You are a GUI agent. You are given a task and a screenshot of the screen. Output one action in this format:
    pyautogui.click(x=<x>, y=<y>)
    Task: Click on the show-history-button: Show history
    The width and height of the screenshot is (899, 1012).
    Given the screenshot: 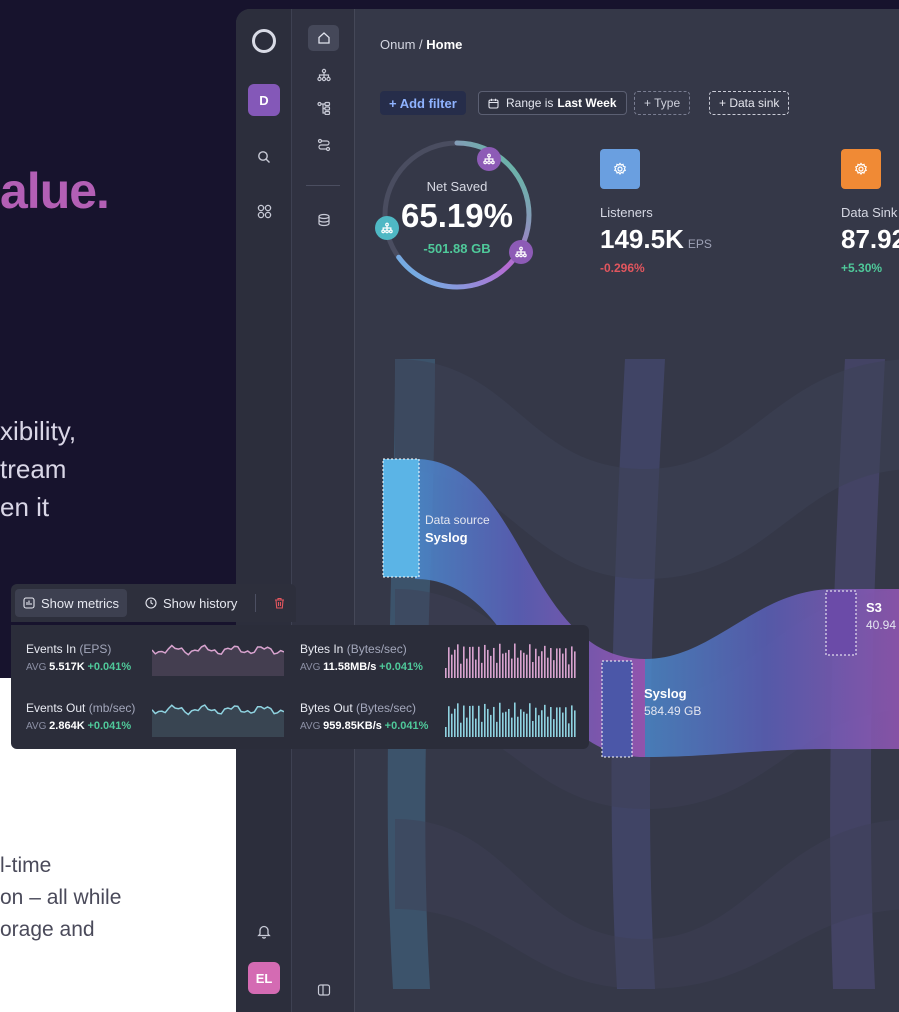 What is the action you would take?
    pyautogui.click(x=191, y=603)
    